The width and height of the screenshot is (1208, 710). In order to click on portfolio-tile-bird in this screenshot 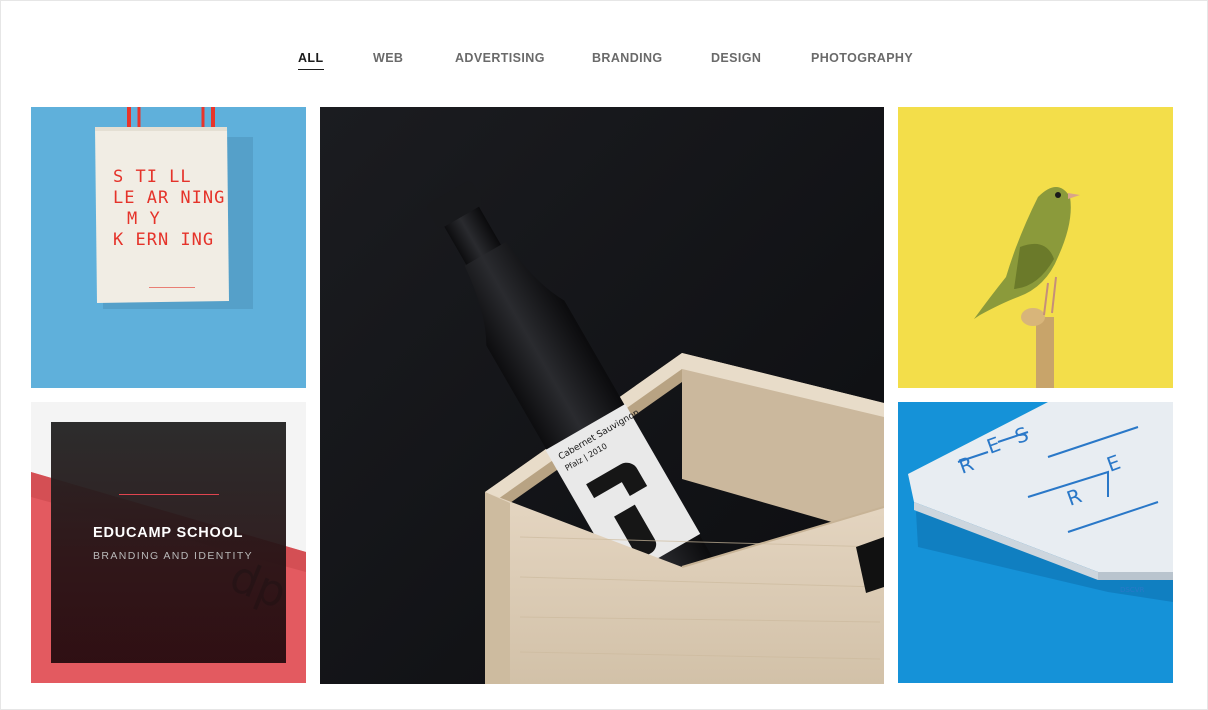, I will do `click(1035, 247)`.